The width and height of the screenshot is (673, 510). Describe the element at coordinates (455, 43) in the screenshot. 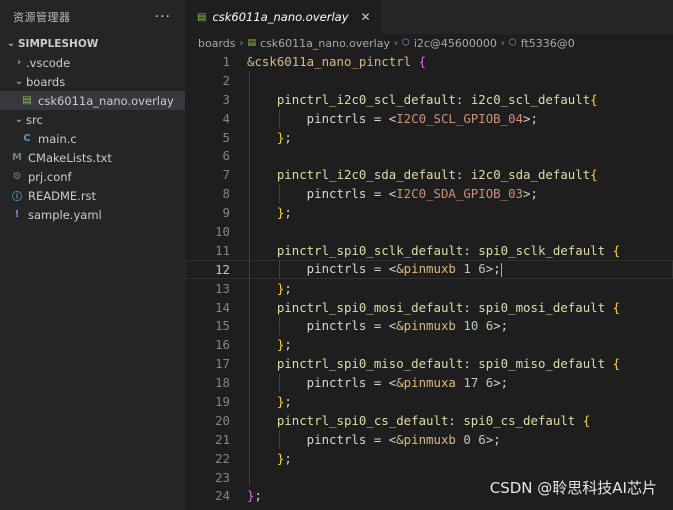

I see `breadcrumb-item-i2c: i2c@45600000` at that location.